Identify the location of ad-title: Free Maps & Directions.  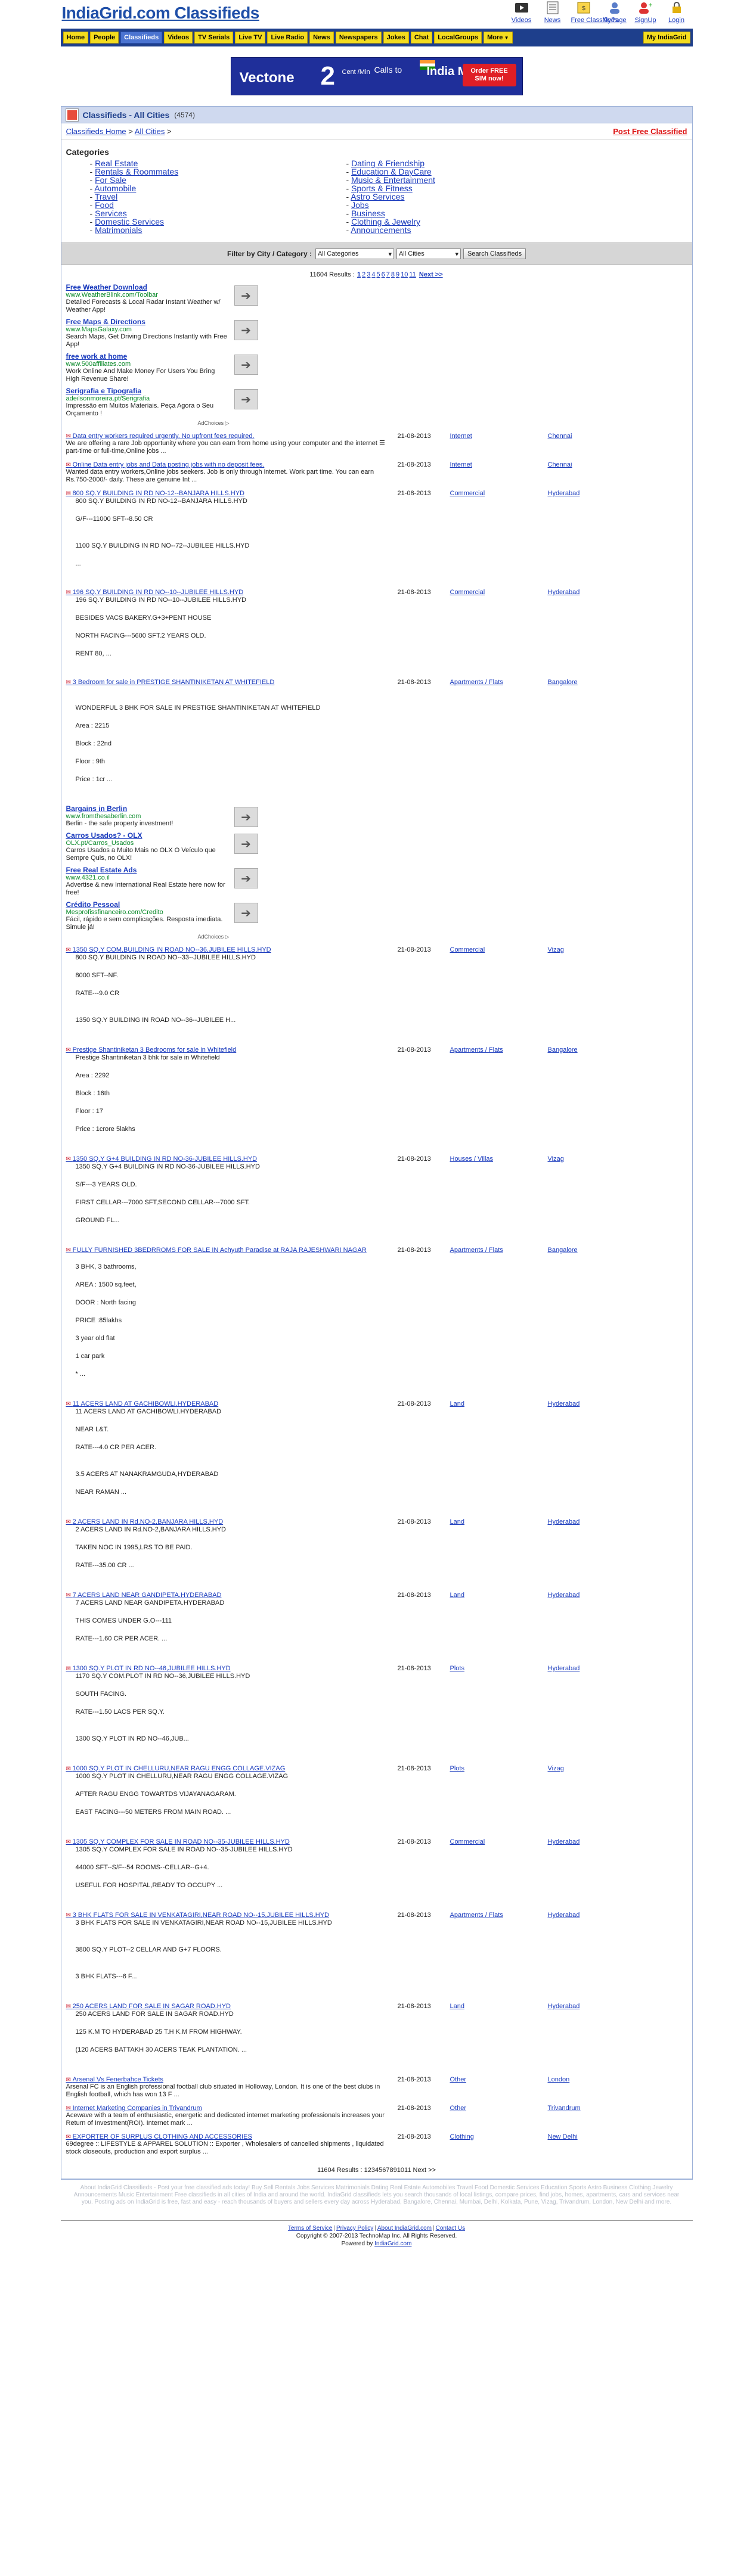
(148, 322).